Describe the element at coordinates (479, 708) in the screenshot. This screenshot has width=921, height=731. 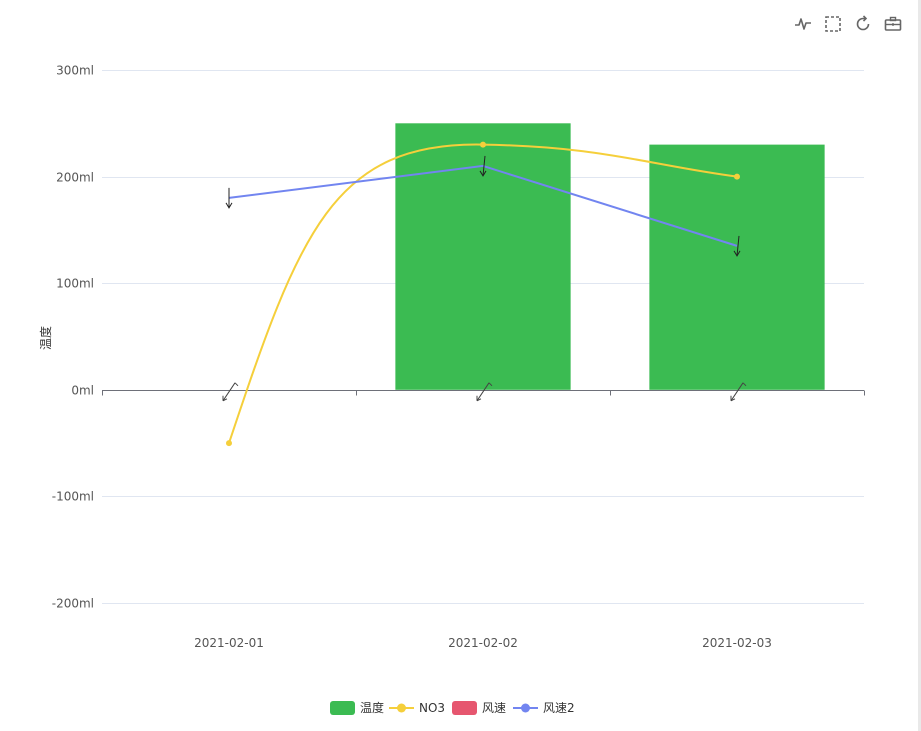
I see `legend-item: 风速` at that location.